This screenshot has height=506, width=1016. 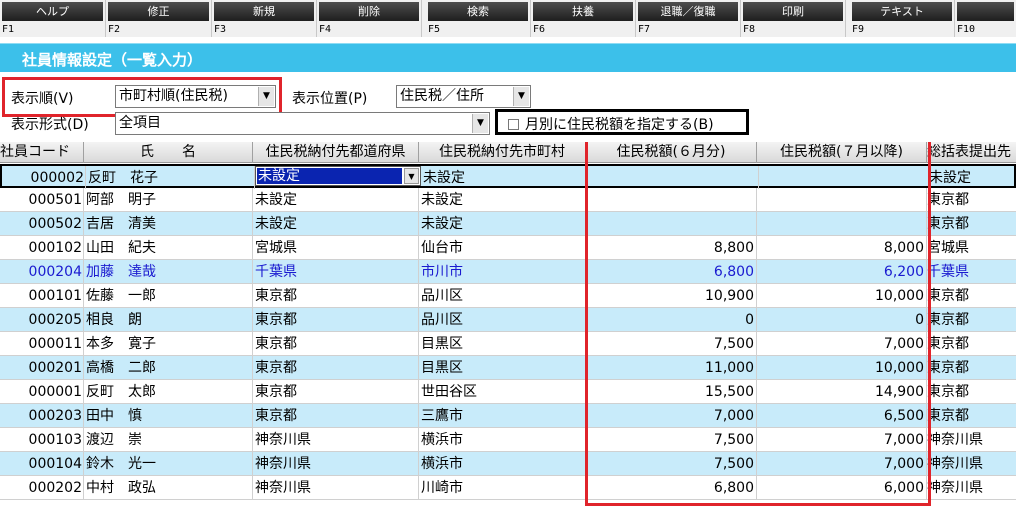 I want to click on fkey-print: 印刷 F8, so click(x=793, y=18).